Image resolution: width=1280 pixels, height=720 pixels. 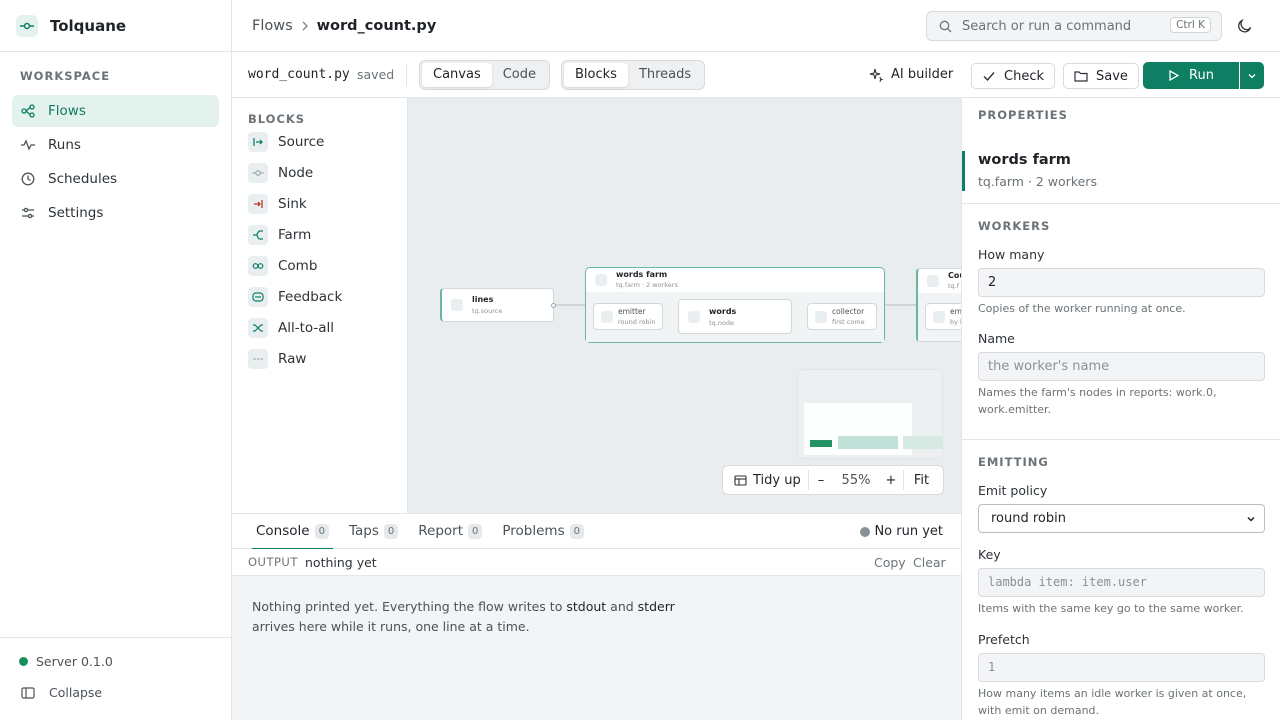 What do you see at coordinates (277, 119) in the screenshot?
I see `blocks-title: BLOCKS` at bounding box center [277, 119].